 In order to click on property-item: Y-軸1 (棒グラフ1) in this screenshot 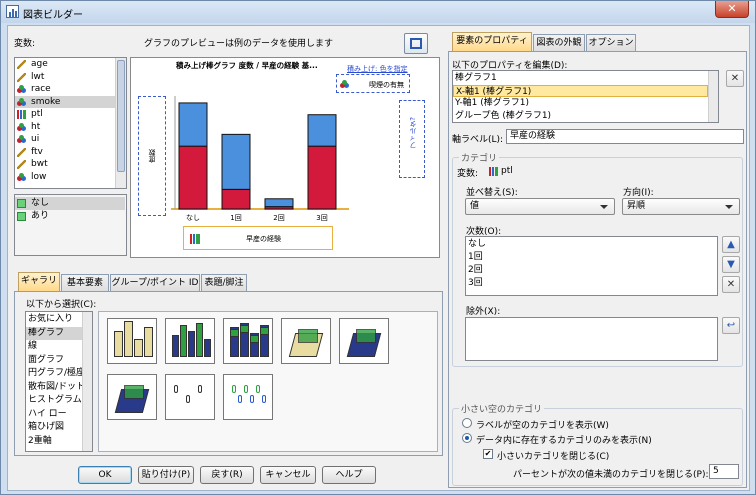, I will do `click(580, 103)`.